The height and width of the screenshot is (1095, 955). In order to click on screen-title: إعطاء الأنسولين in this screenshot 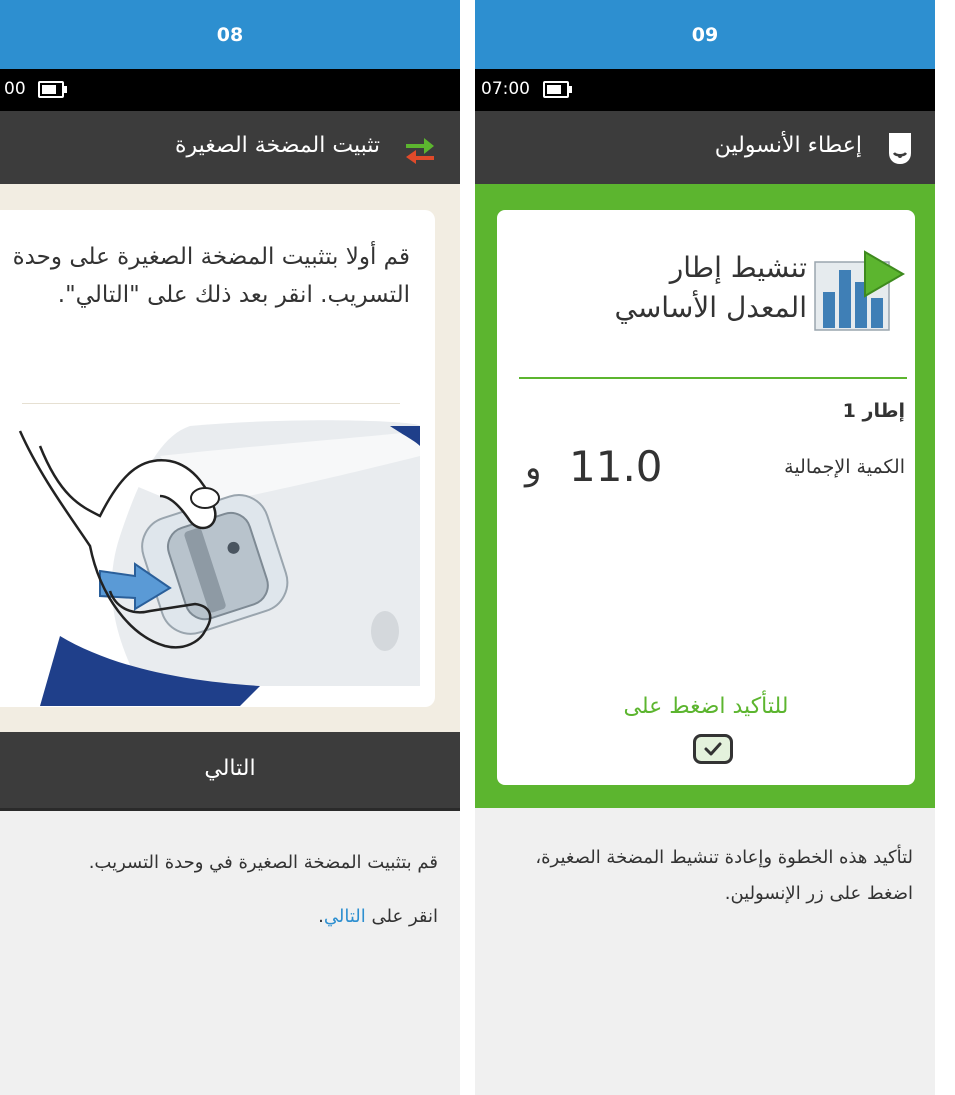, I will do `click(788, 145)`.